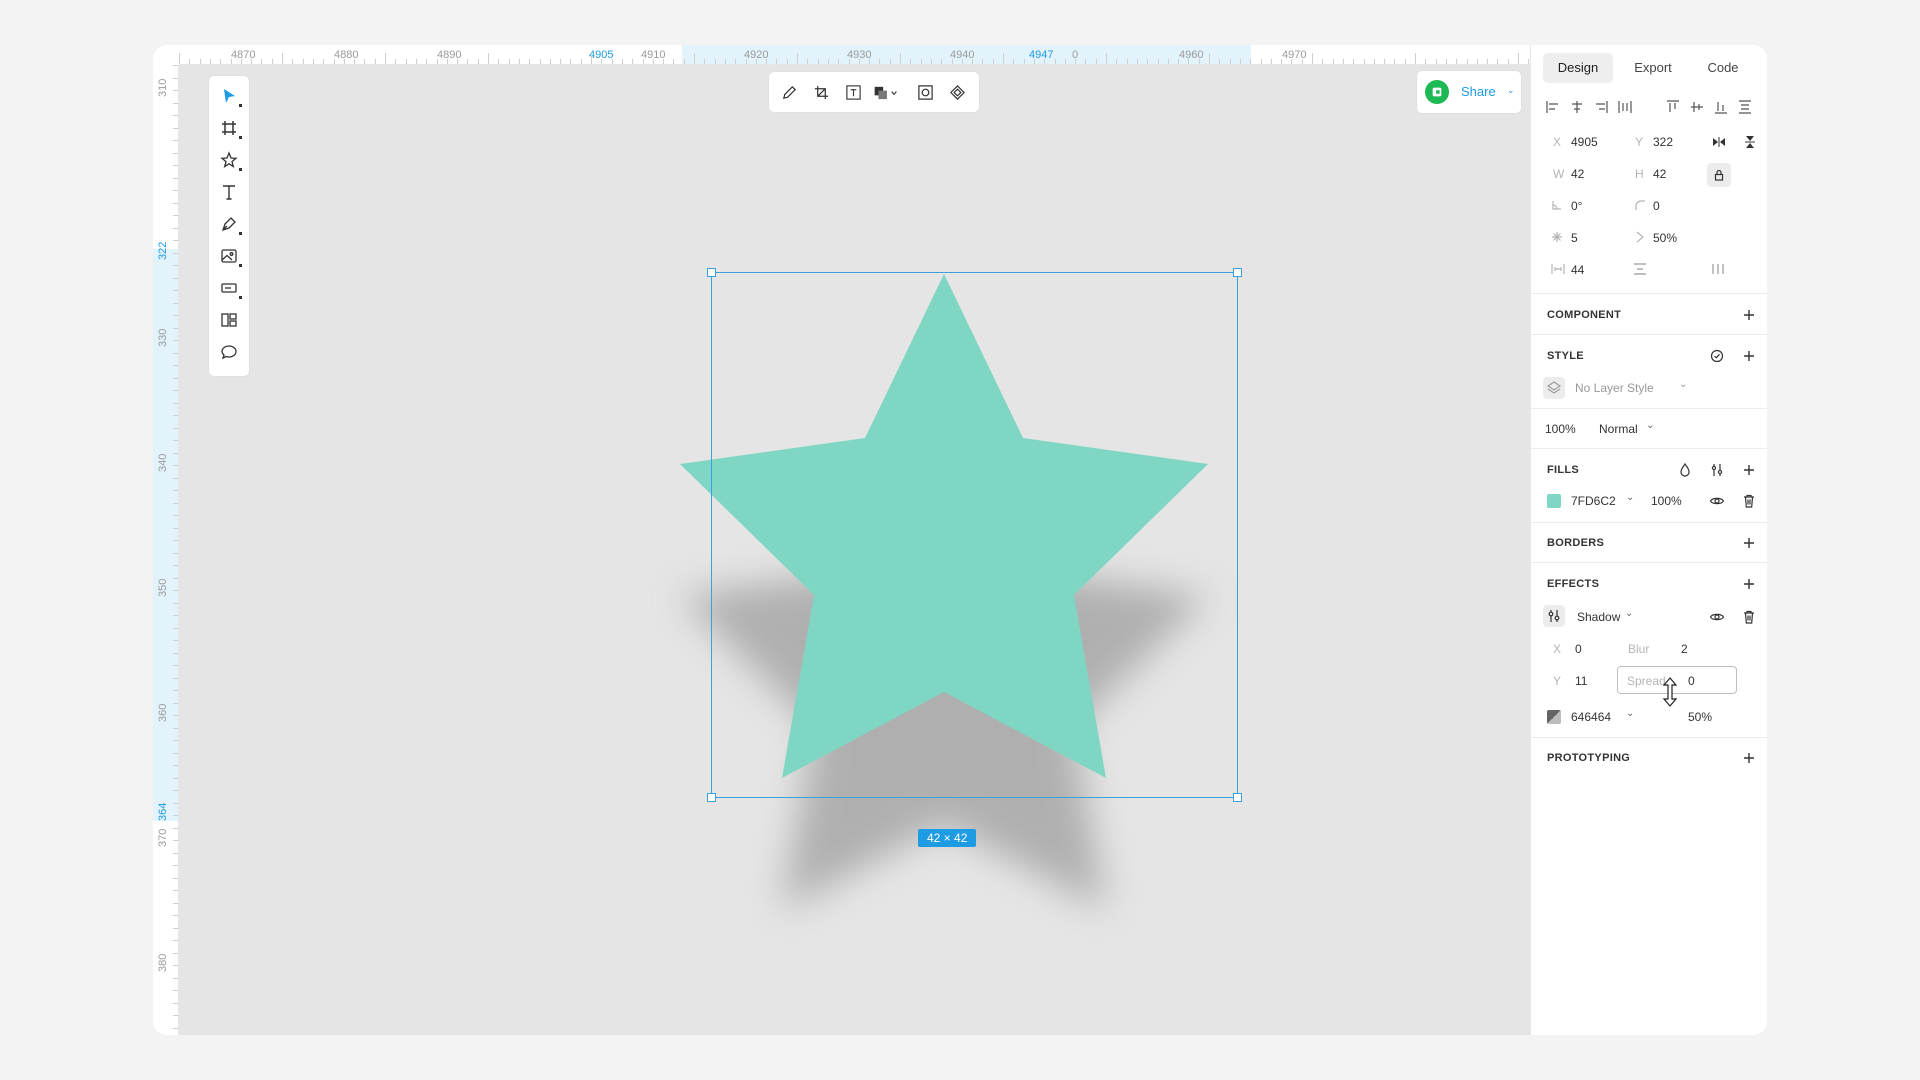 The width and height of the screenshot is (1920, 1080). I want to click on fill-color-swatch, so click(1554, 501).